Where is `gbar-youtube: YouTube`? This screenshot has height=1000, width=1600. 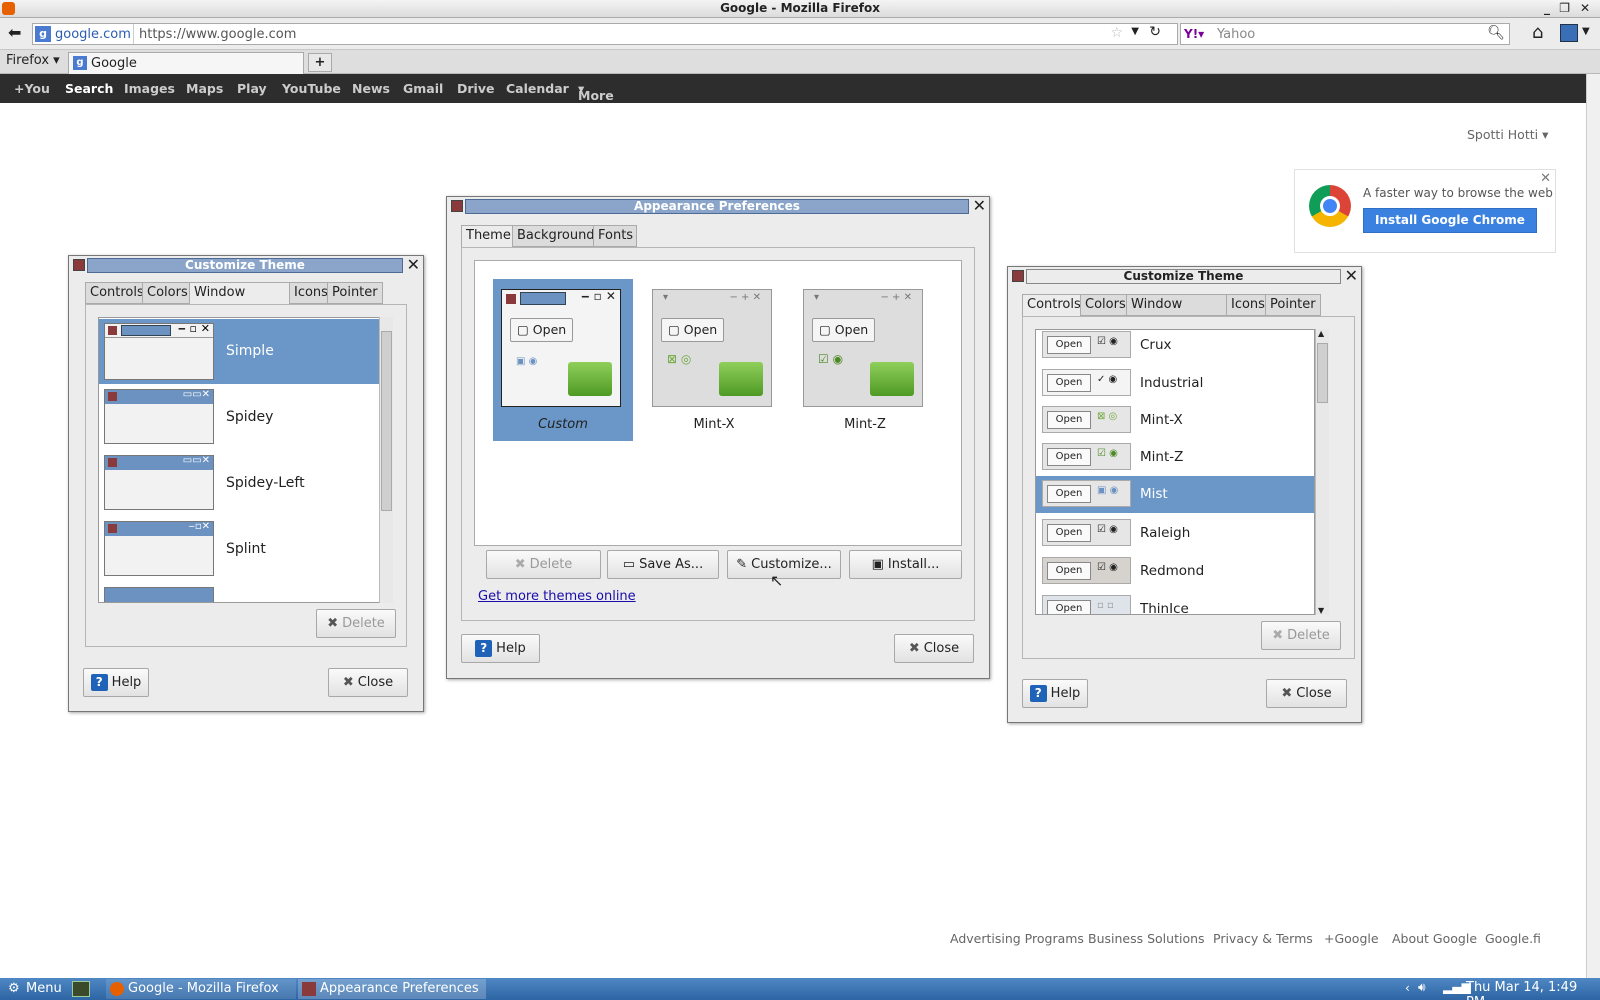 gbar-youtube: YouTube is located at coordinates (311, 88).